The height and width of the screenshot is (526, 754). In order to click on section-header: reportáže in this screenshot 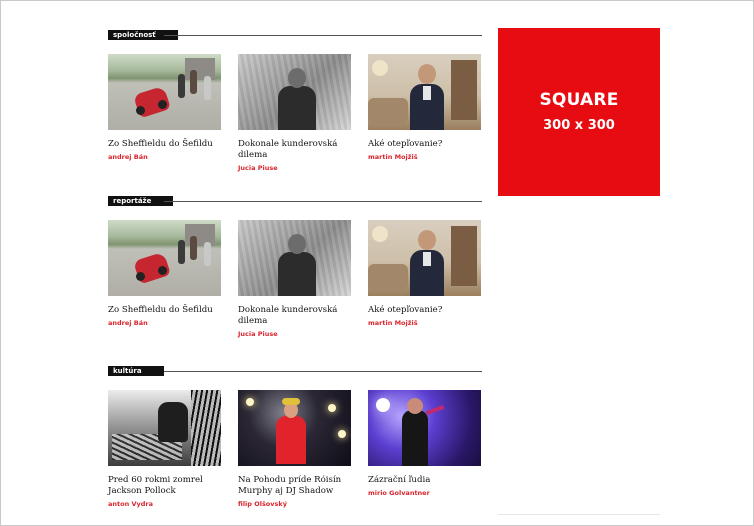, I will do `click(295, 201)`.